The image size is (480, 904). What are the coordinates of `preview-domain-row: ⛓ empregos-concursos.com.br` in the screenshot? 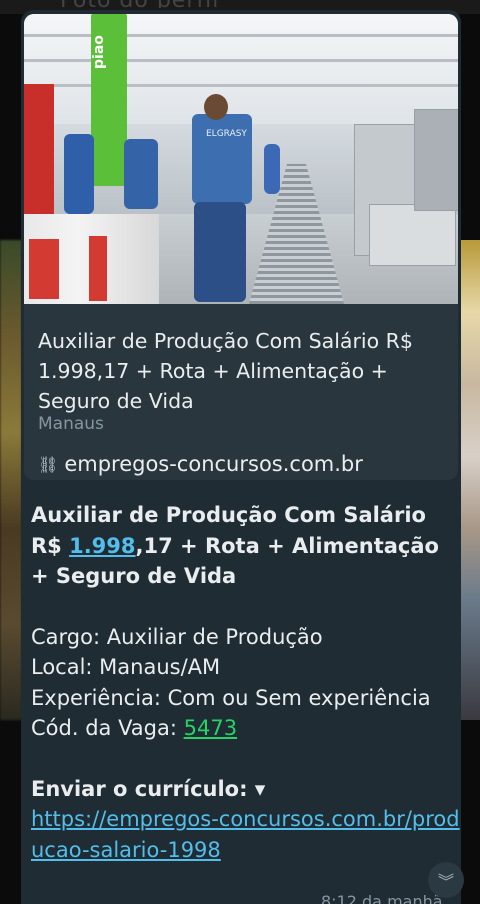 It's located at (200, 464).